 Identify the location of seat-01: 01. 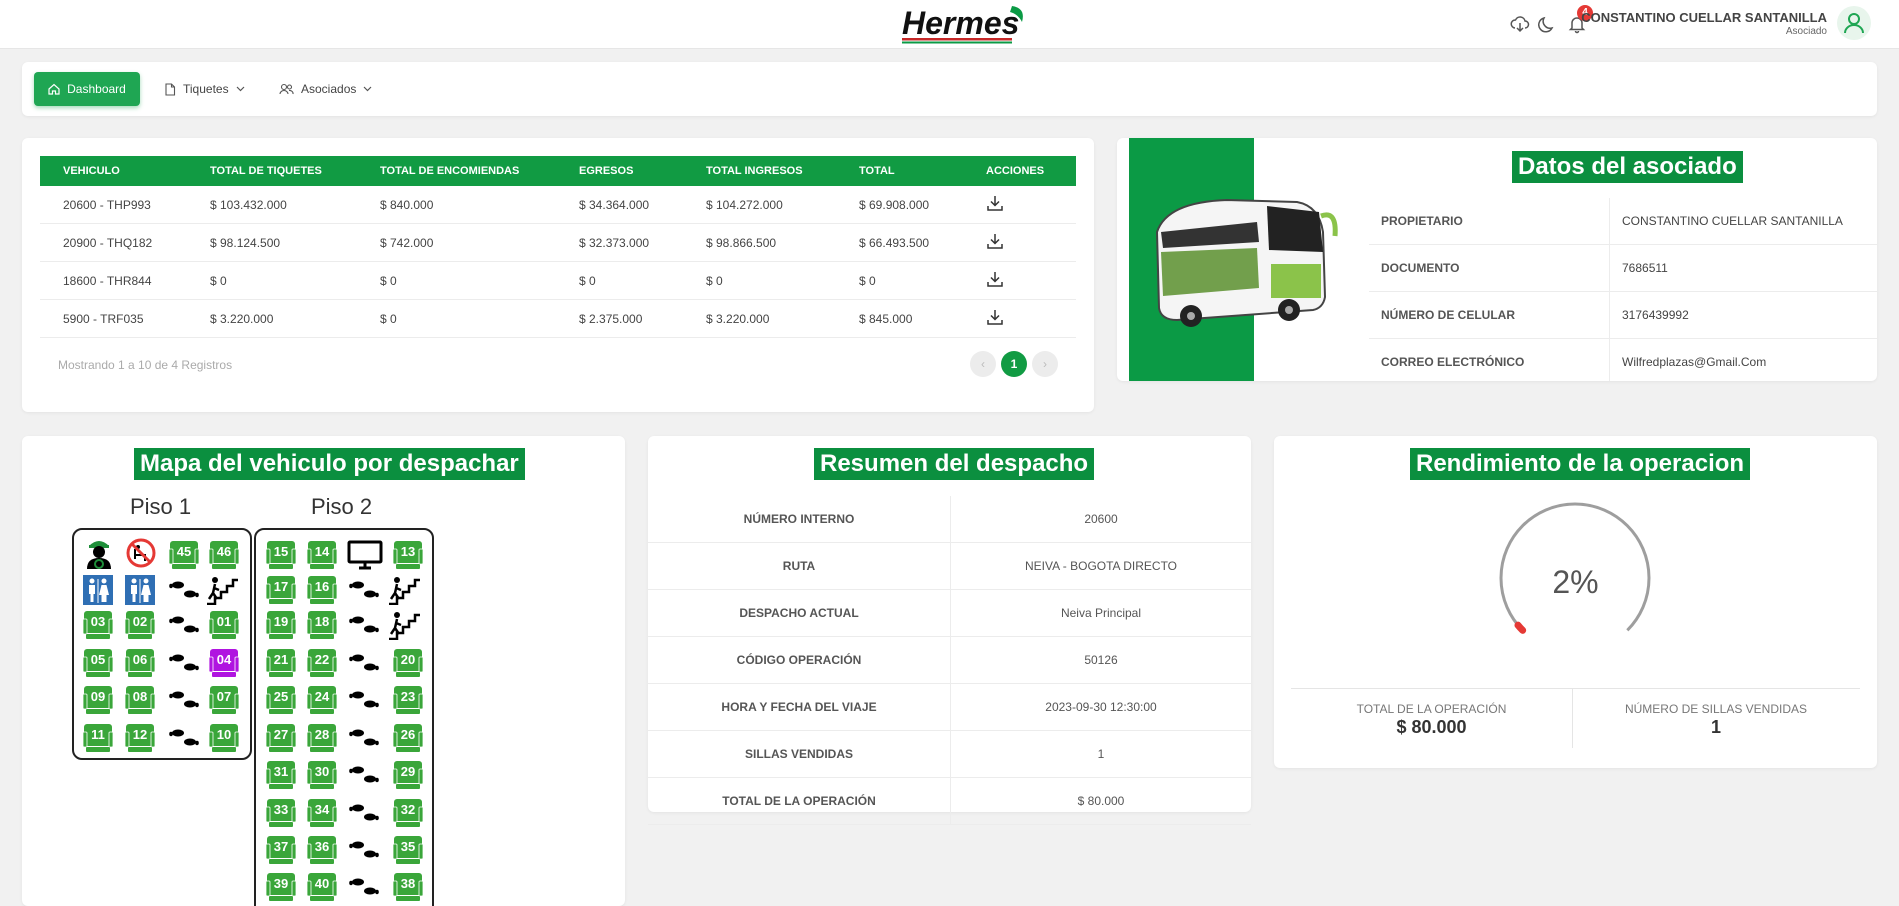
(224, 625).